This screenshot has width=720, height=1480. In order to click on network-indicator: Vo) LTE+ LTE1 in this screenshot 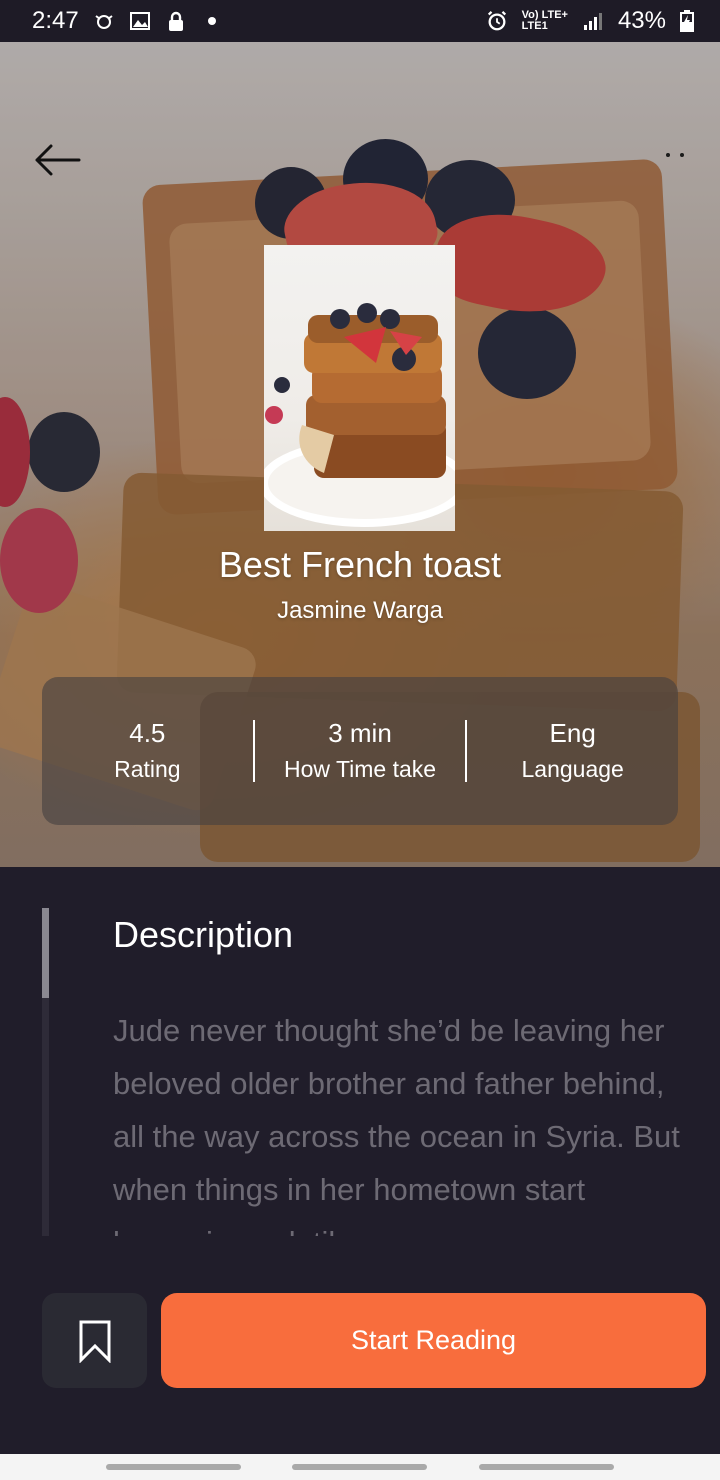, I will do `click(545, 21)`.